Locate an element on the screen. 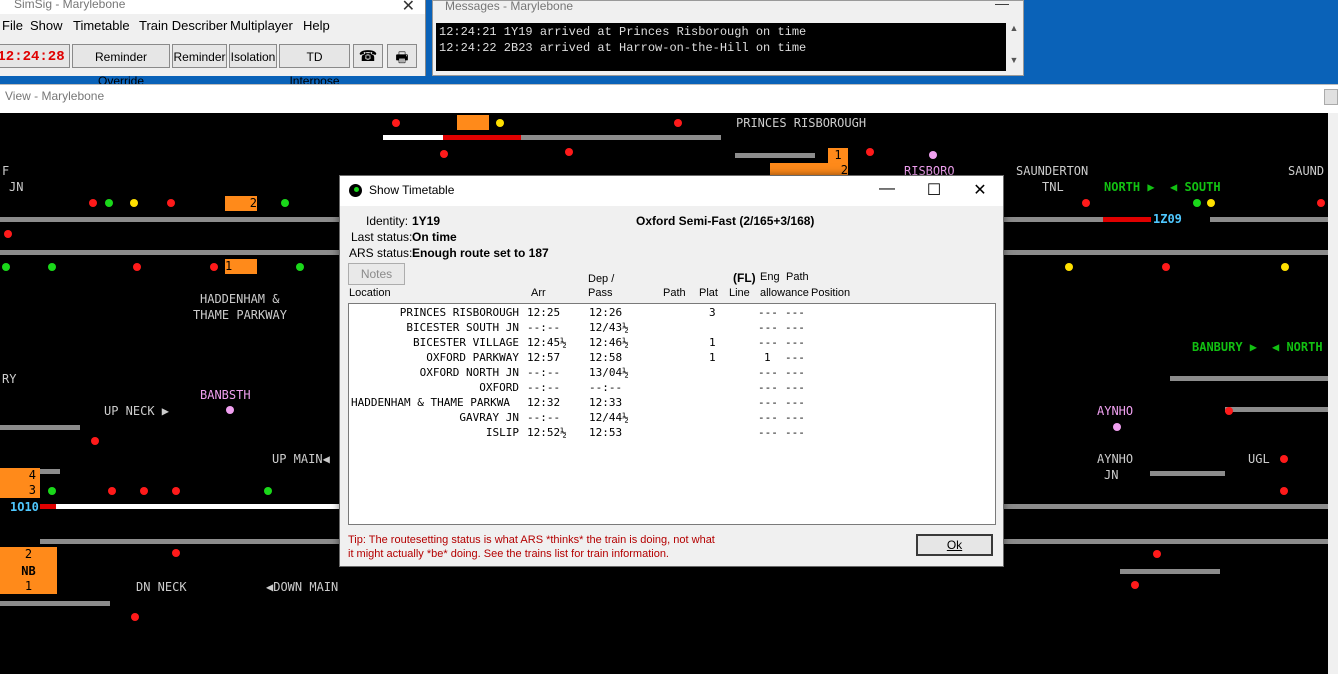 The image size is (1338, 674). isolation-button: Isolation is located at coordinates (253, 56).